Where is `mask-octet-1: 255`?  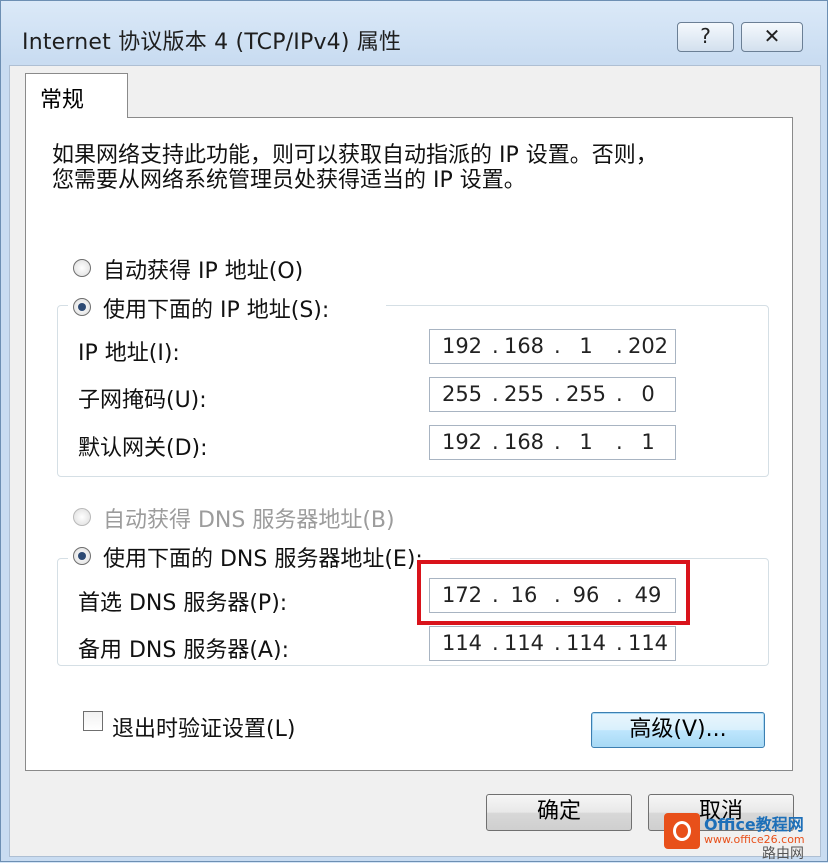 mask-octet-1: 255 is located at coordinates (462, 394).